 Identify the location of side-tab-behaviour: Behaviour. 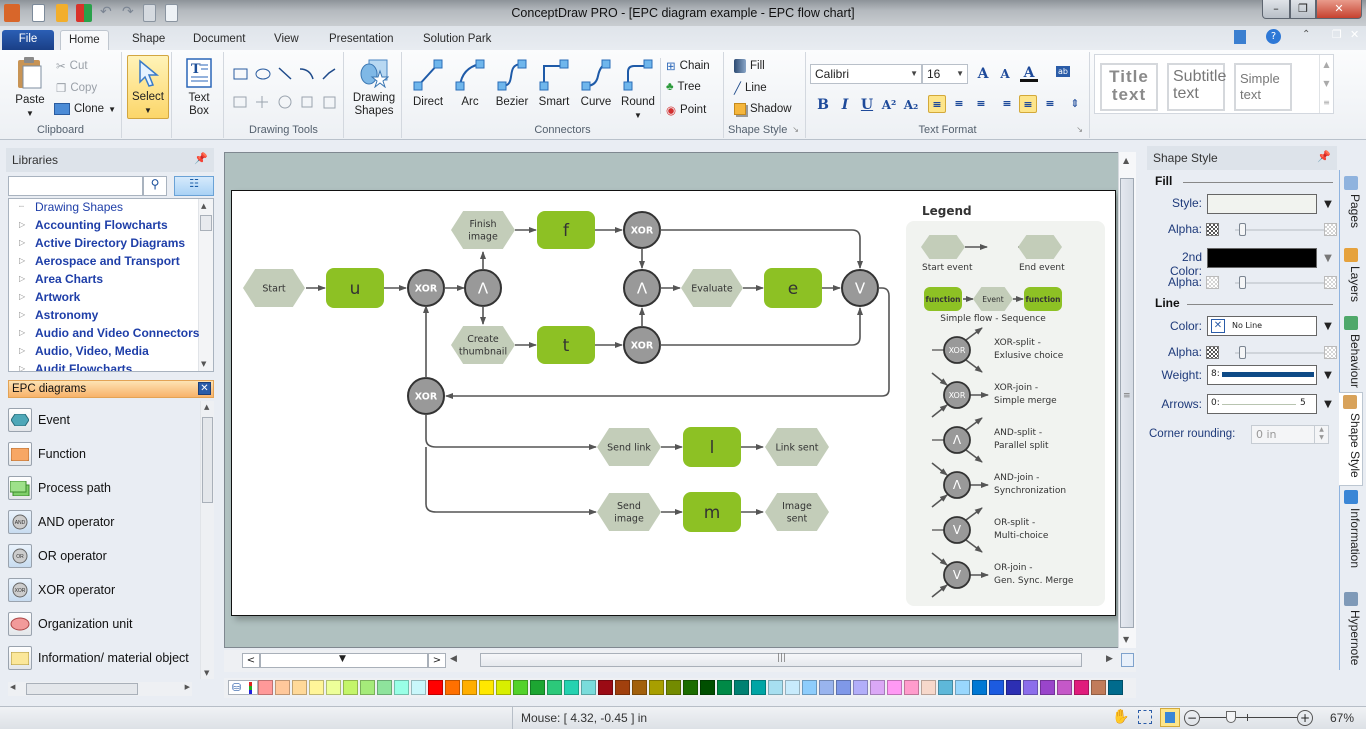
(1351, 352).